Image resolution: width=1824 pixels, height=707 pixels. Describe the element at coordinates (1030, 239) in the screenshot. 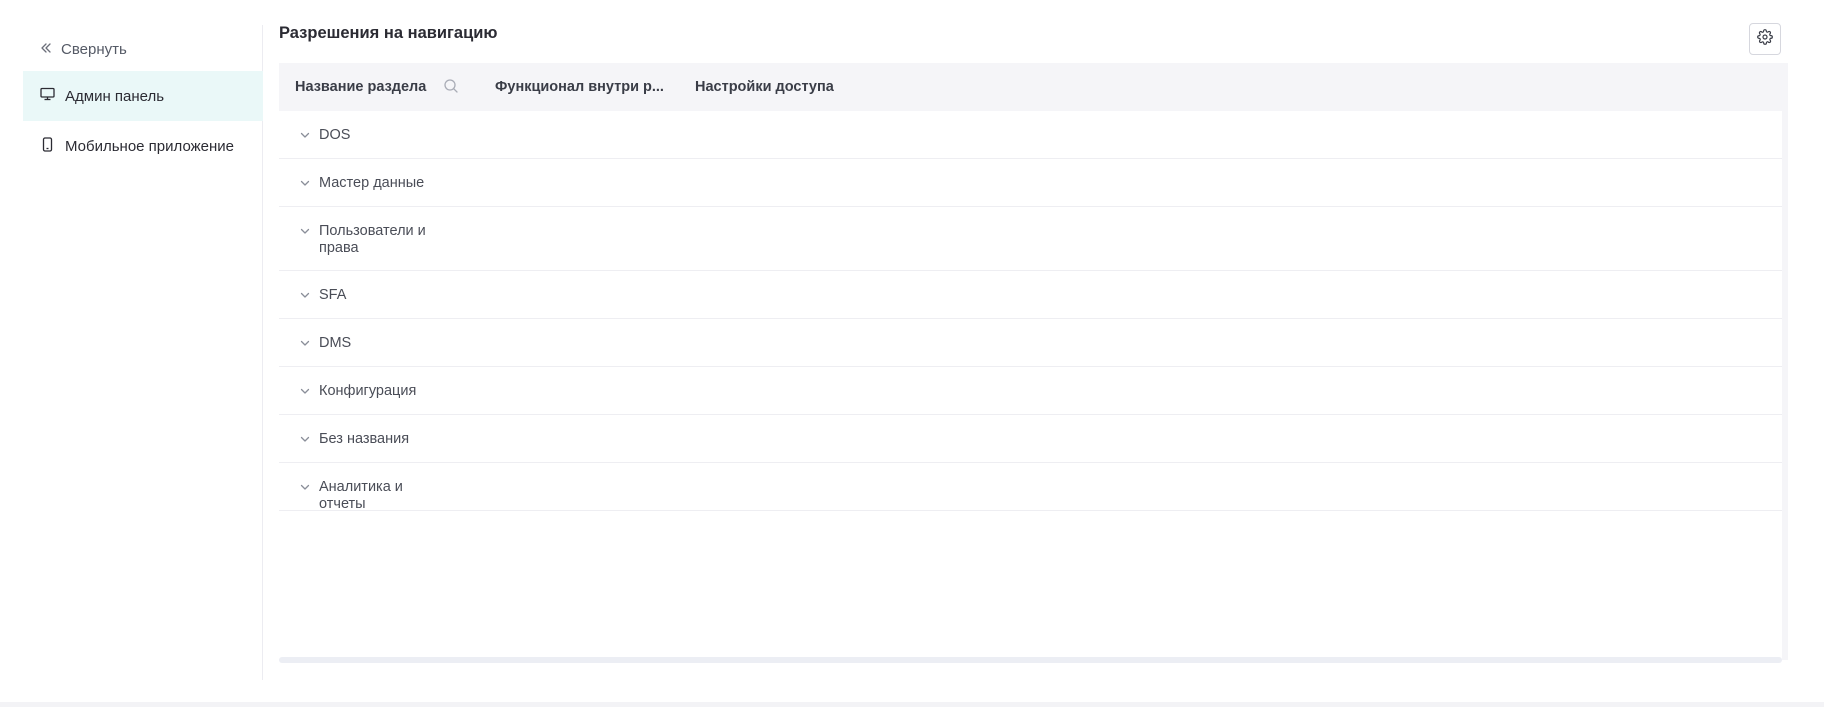

I see `table-row: Пользователи и права` at that location.